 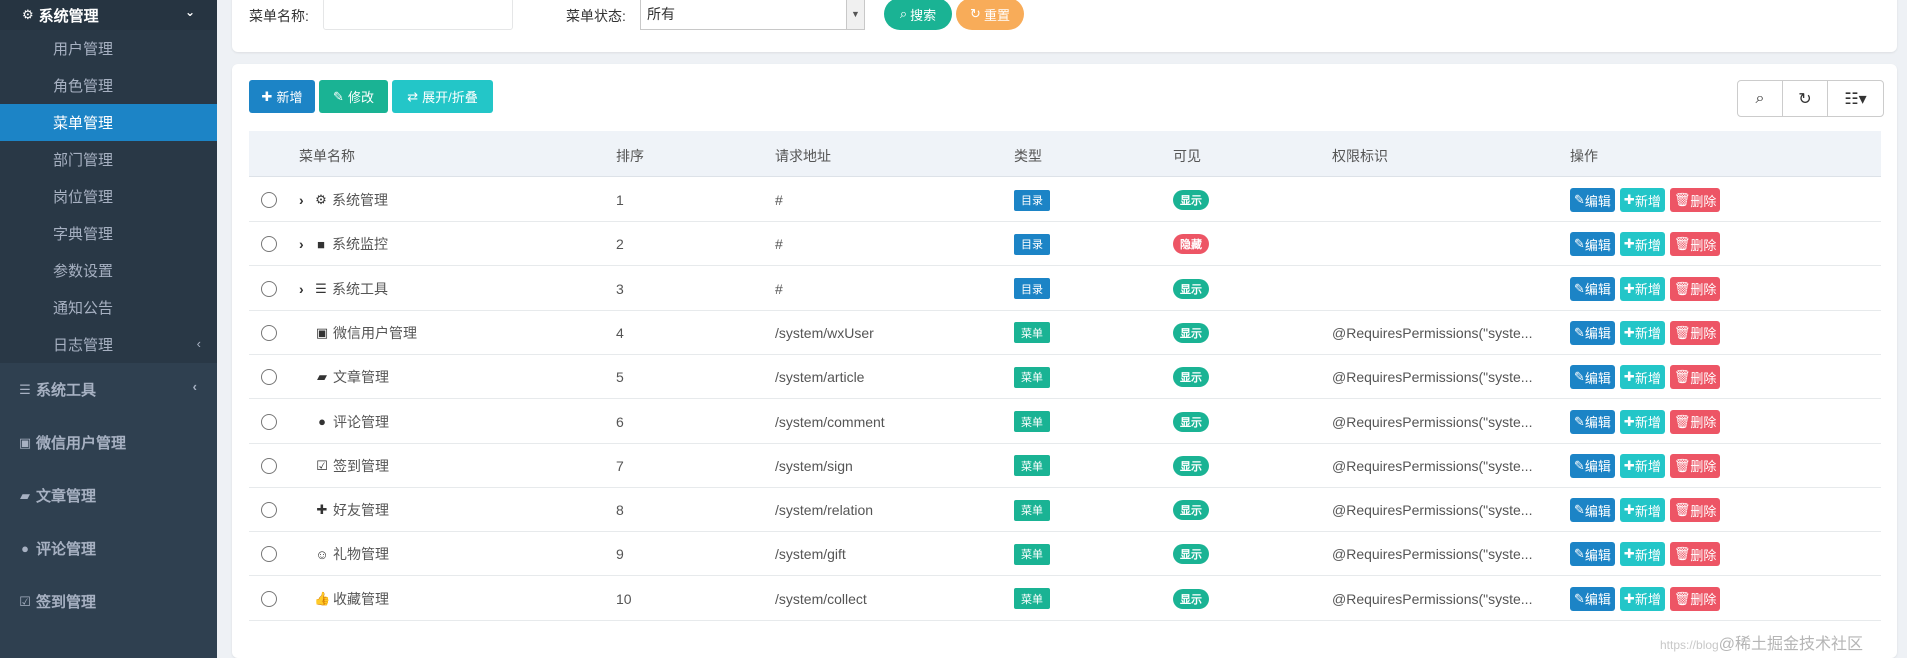 What do you see at coordinates (81, 443) in the screenshot?
I see `sidebar-item-label: 微信用户管理` at bounding box center [81, 443].